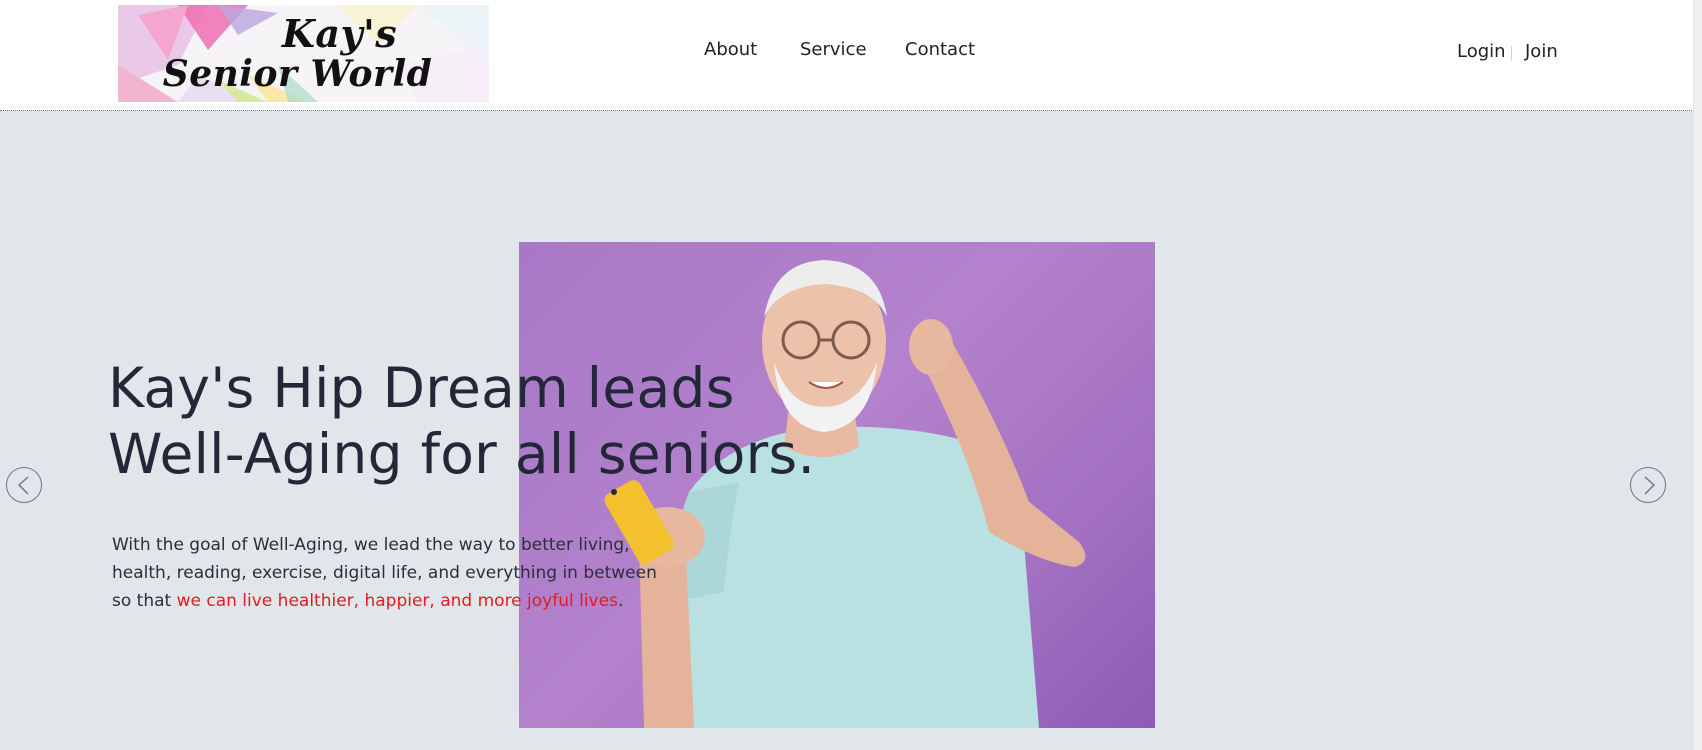  Describe the element at coordinates (421, 388) in the screenshot. I see `headline-line-1: Kay's Hip Dream leads` at that location.